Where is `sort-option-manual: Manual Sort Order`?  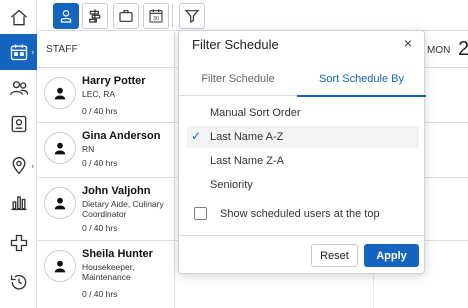
sort-option-manual: Manual Sort Order is located at coordinates (303, 113).